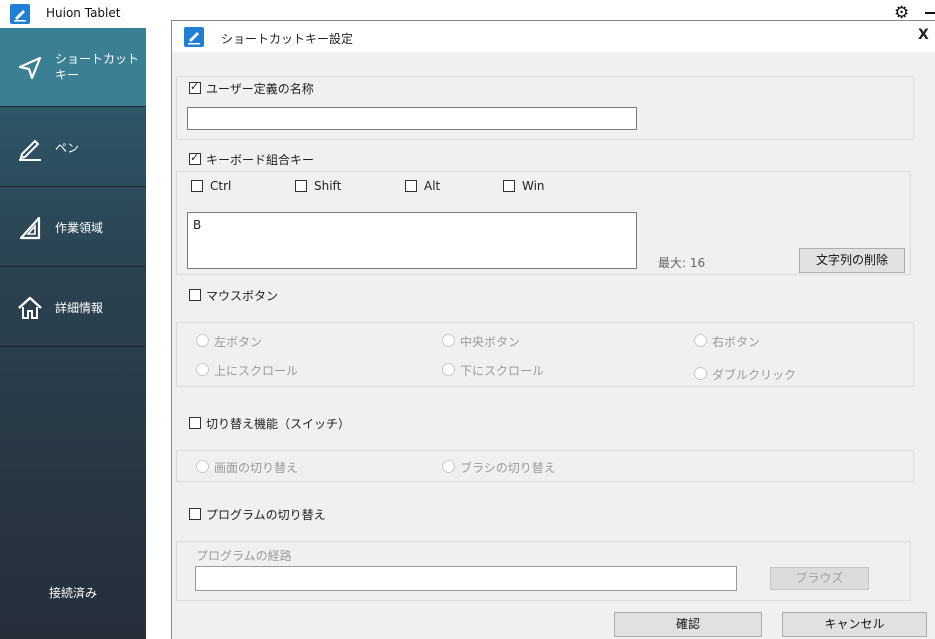 The width and height of the screenshot is (935, 639). Describe the element at coordinates (432, 186) in the screenshot. I see `alt-label: Alt` at that location.